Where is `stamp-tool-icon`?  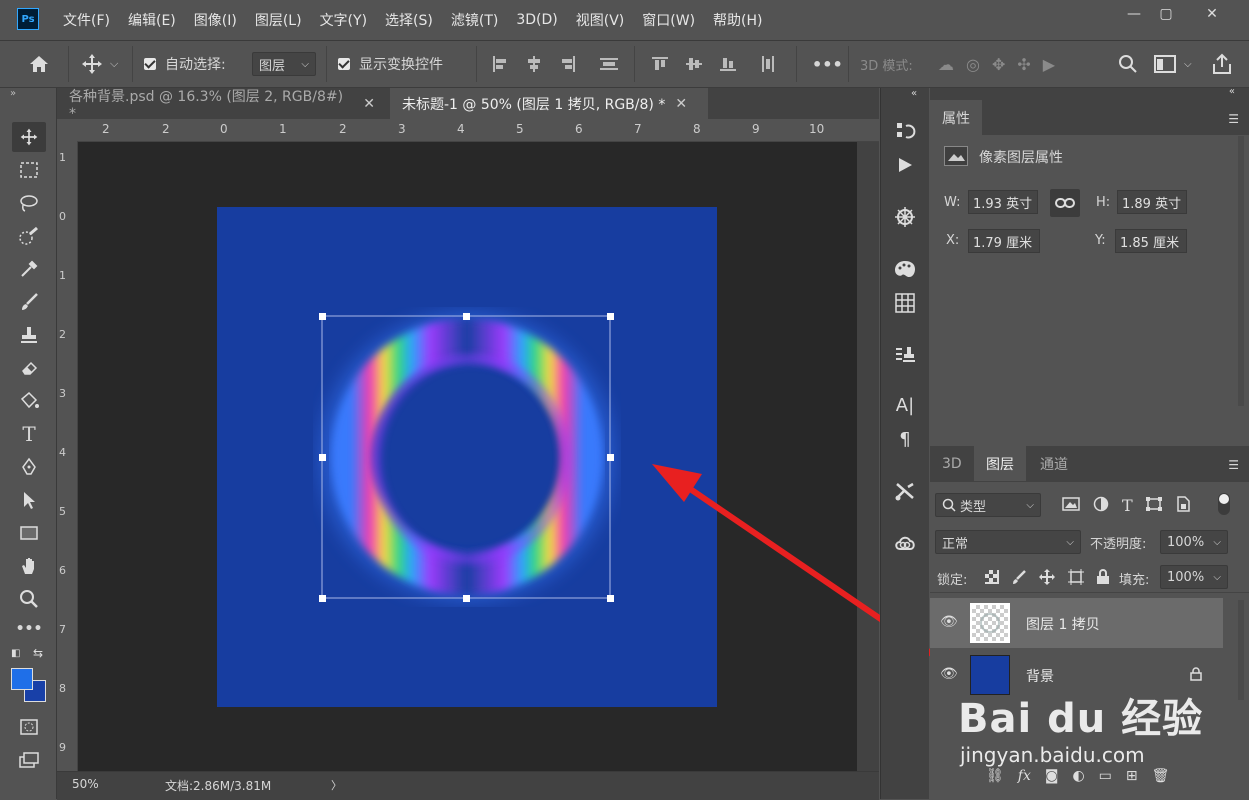 stamp-tool-icon is located at coordinates (29, 335).